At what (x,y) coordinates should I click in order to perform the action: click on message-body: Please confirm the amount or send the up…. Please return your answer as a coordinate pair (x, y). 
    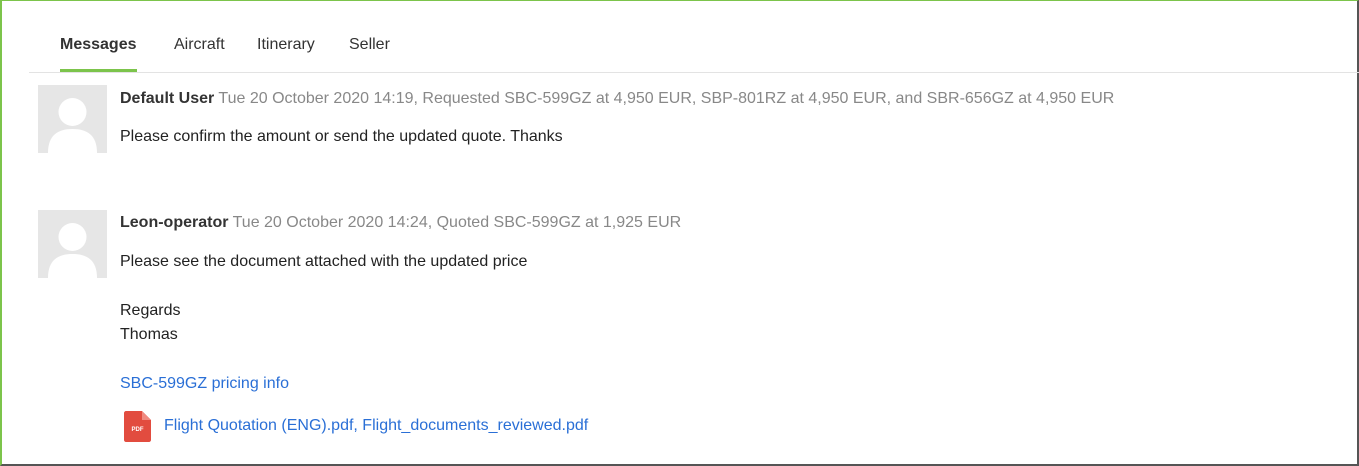
    Looking at the image, I should click on (341, 136).